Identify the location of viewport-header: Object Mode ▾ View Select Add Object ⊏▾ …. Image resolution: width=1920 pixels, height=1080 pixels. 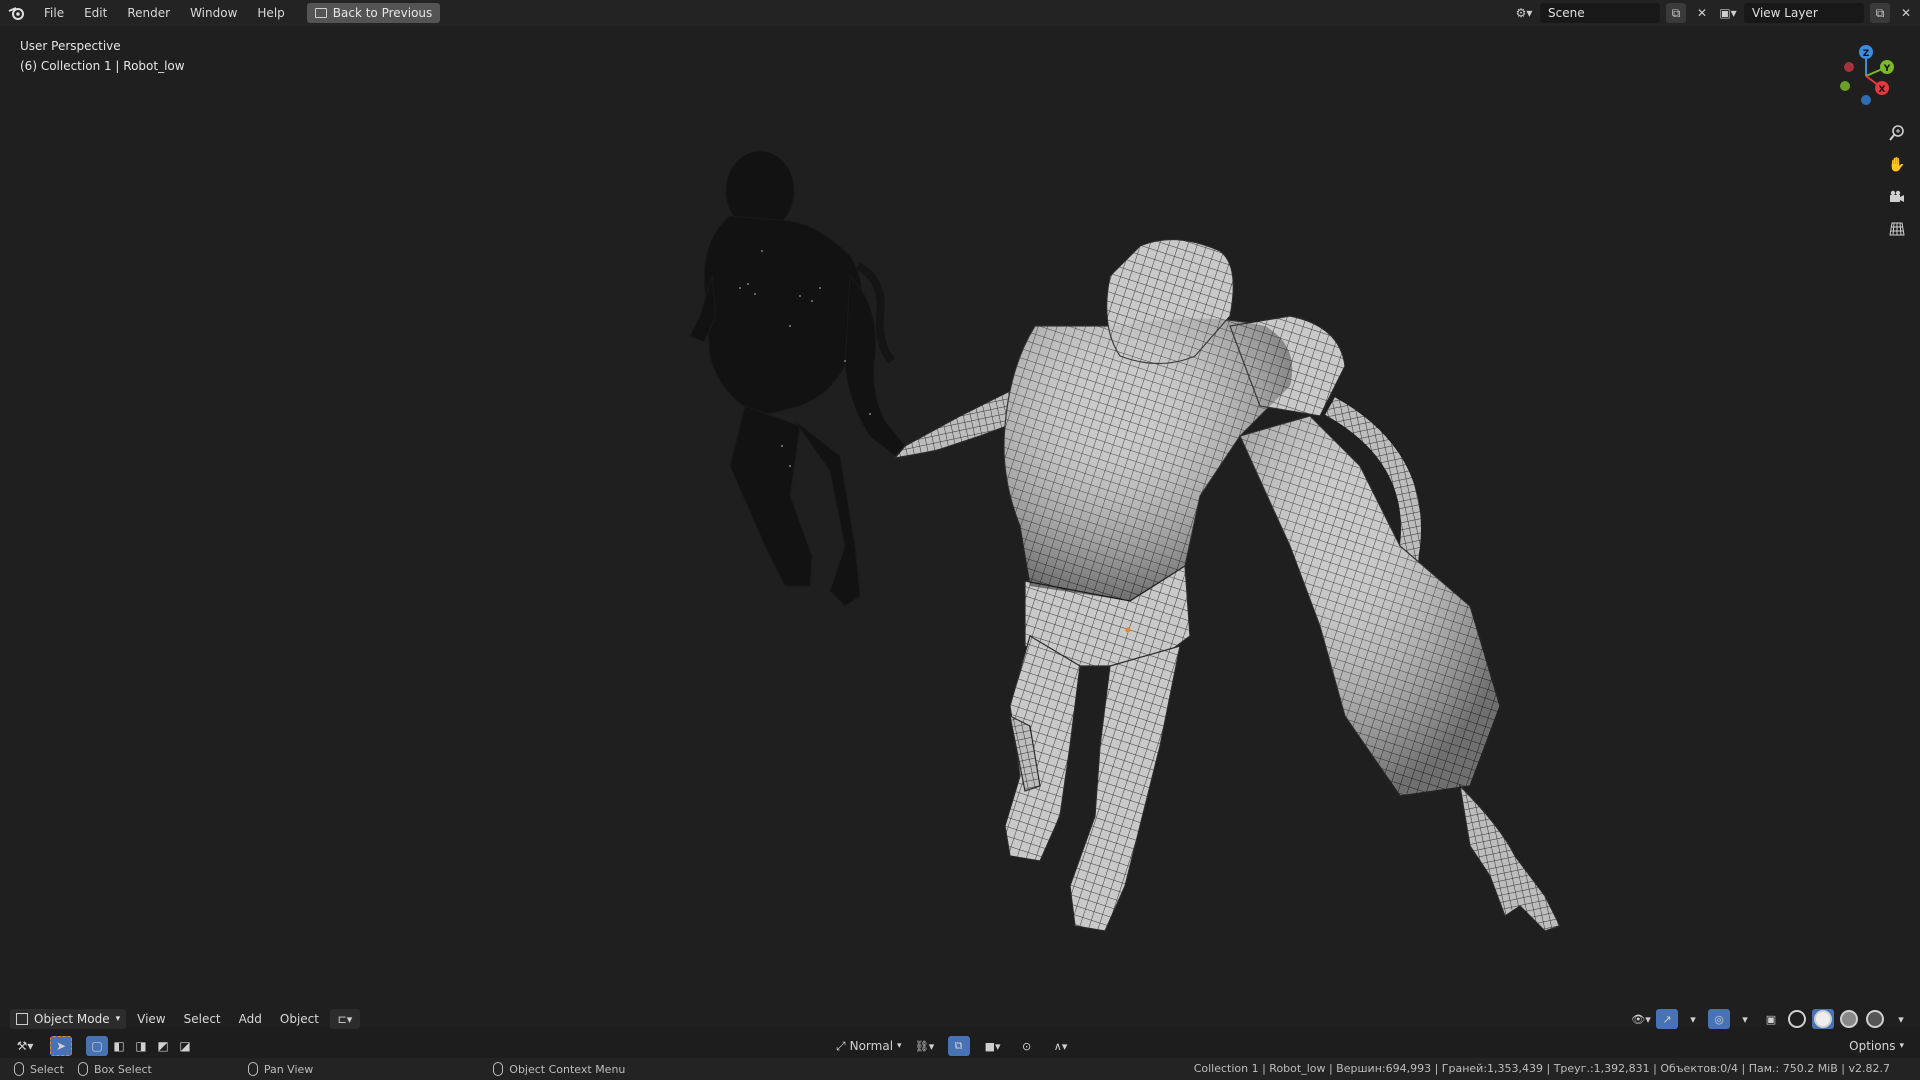
(960, 1019).